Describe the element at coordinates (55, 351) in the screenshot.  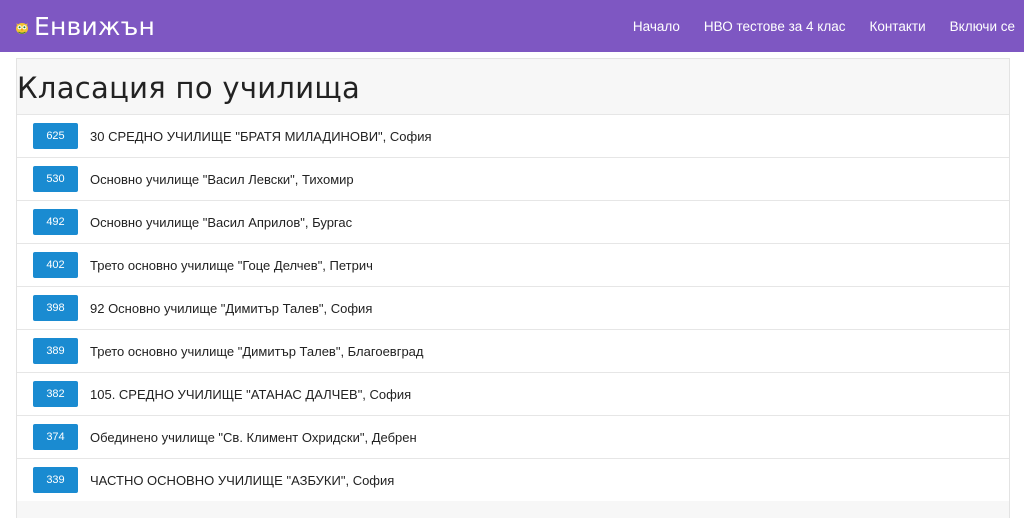
I see `score-badge: 389` at that location.